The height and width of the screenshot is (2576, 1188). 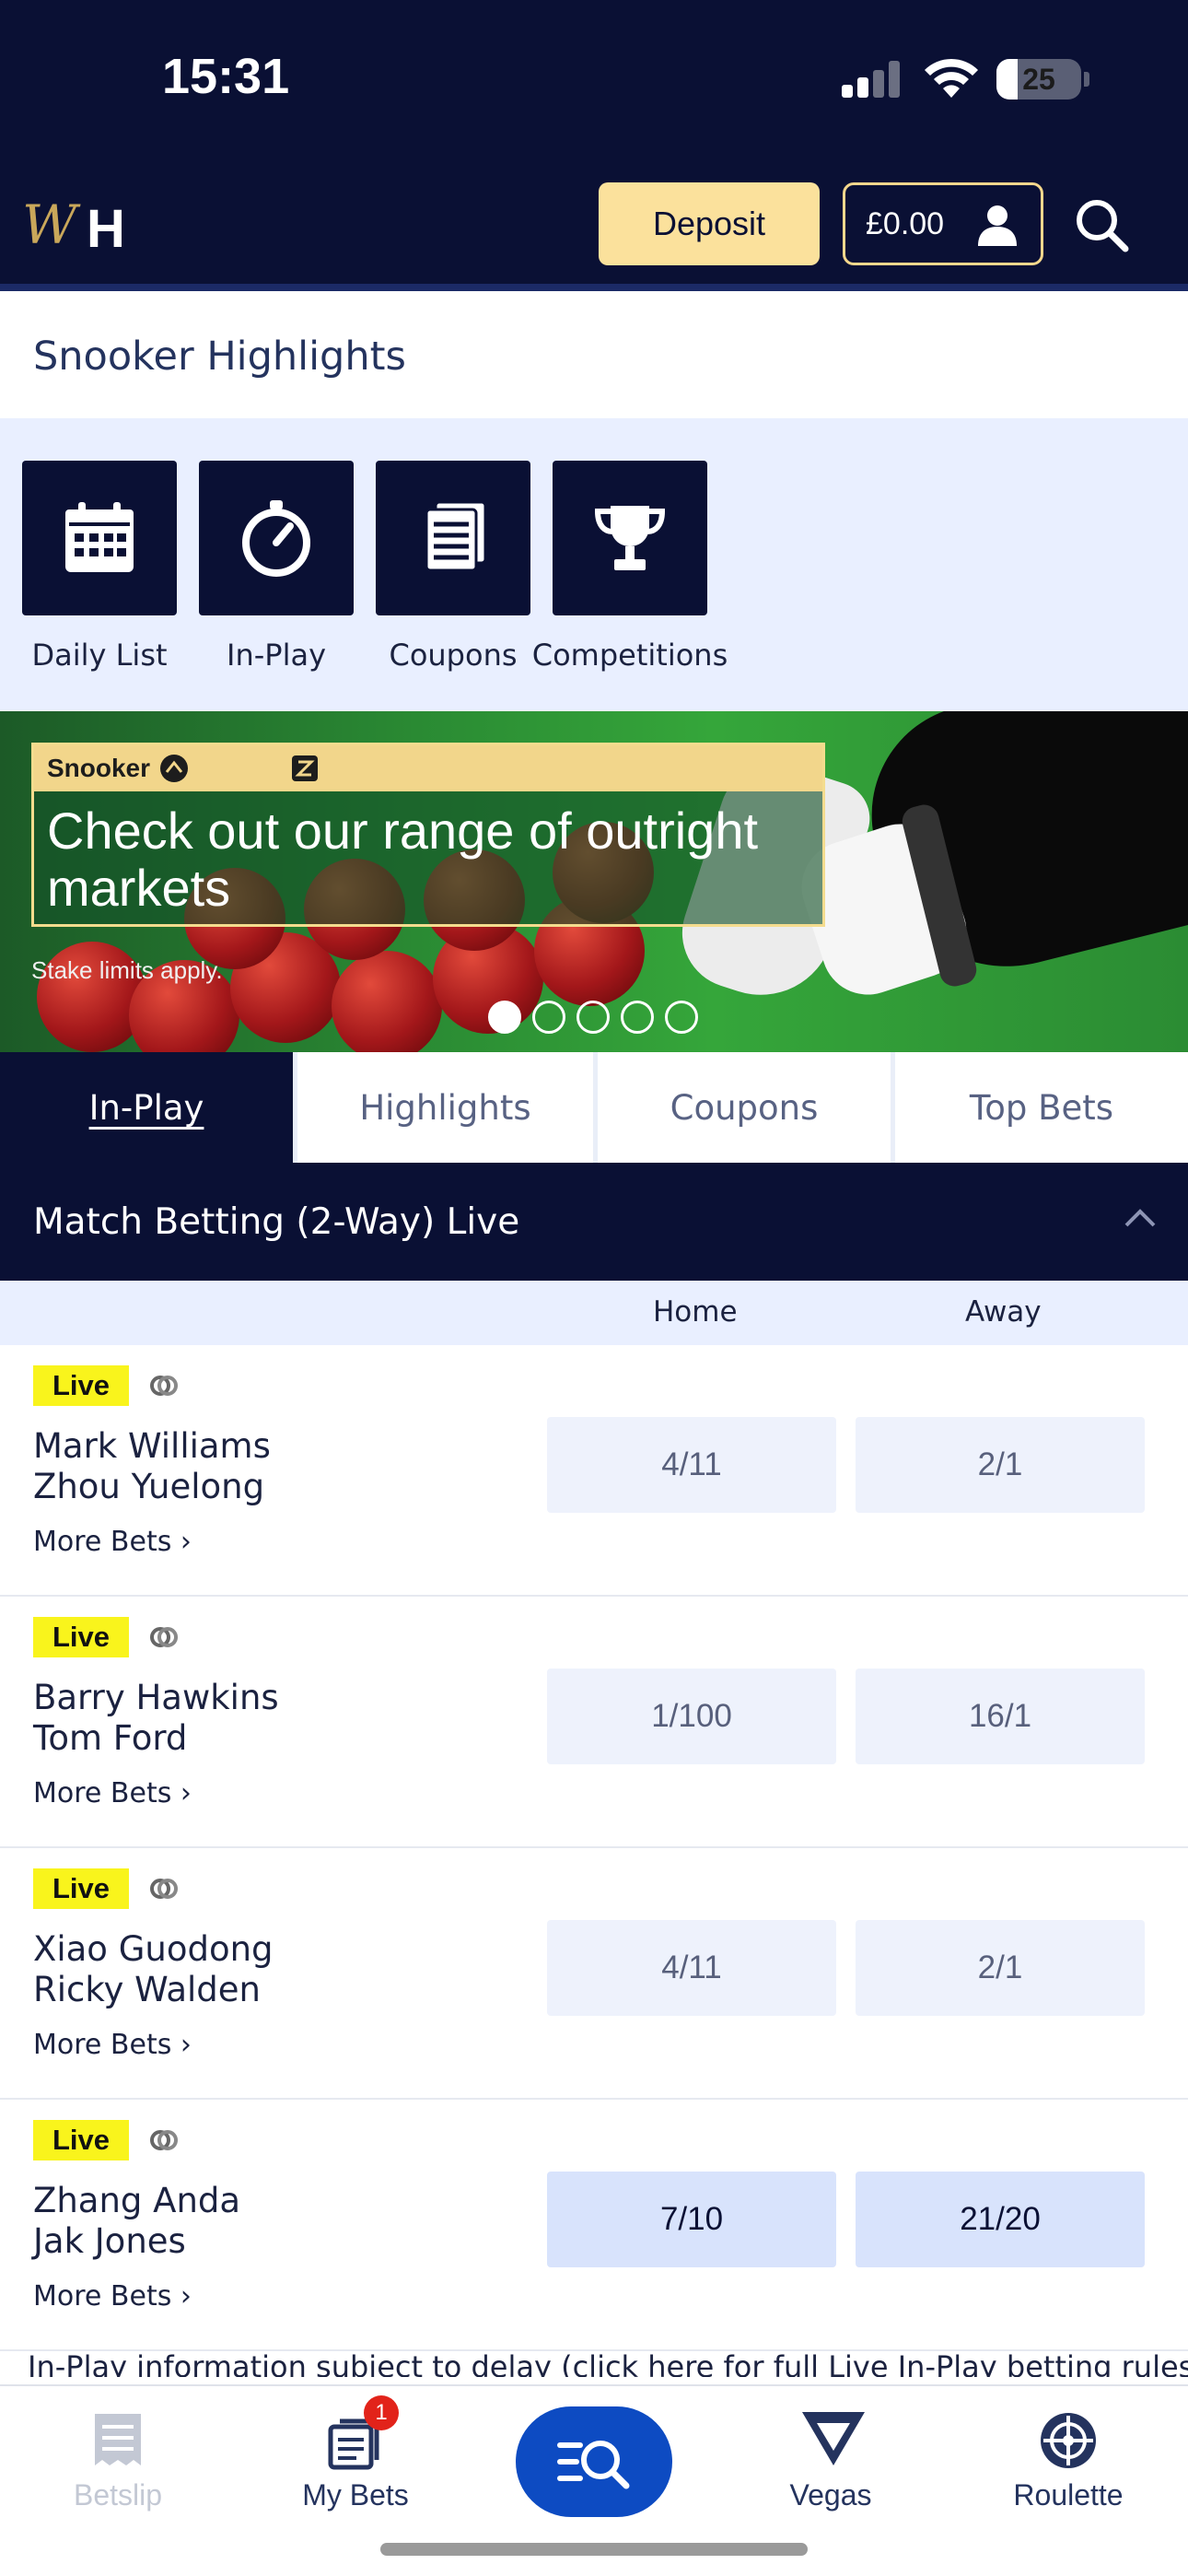 What do you see at coordinates (118, 2495) in the screenshot?
I see `nav-label: Betslip` at bounding box center [118, 2495].